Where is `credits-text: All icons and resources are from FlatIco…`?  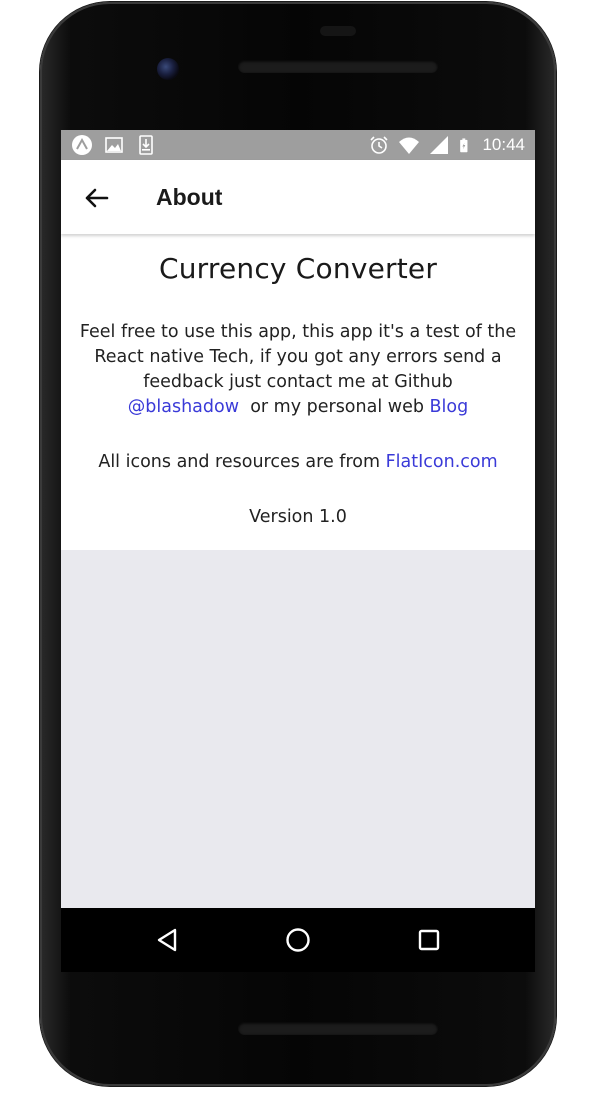 credits-text: All icons and resources are from FlatIco… is located at coordinates (298, 462).